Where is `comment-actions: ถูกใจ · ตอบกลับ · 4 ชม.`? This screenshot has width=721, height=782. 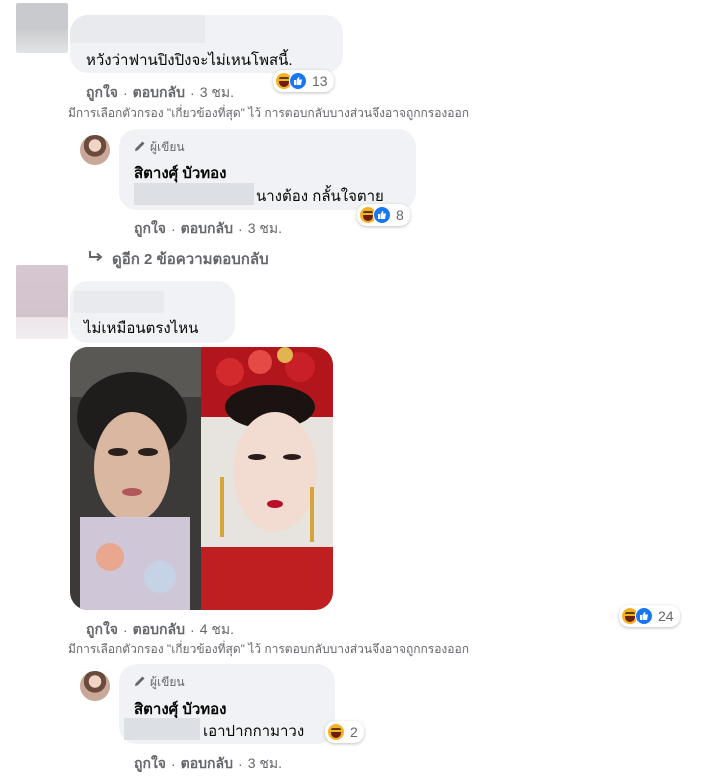
comment-actions: ถูกใจ · ตอบกลับ · 4 ชม. is located at coordinates (160, 630).